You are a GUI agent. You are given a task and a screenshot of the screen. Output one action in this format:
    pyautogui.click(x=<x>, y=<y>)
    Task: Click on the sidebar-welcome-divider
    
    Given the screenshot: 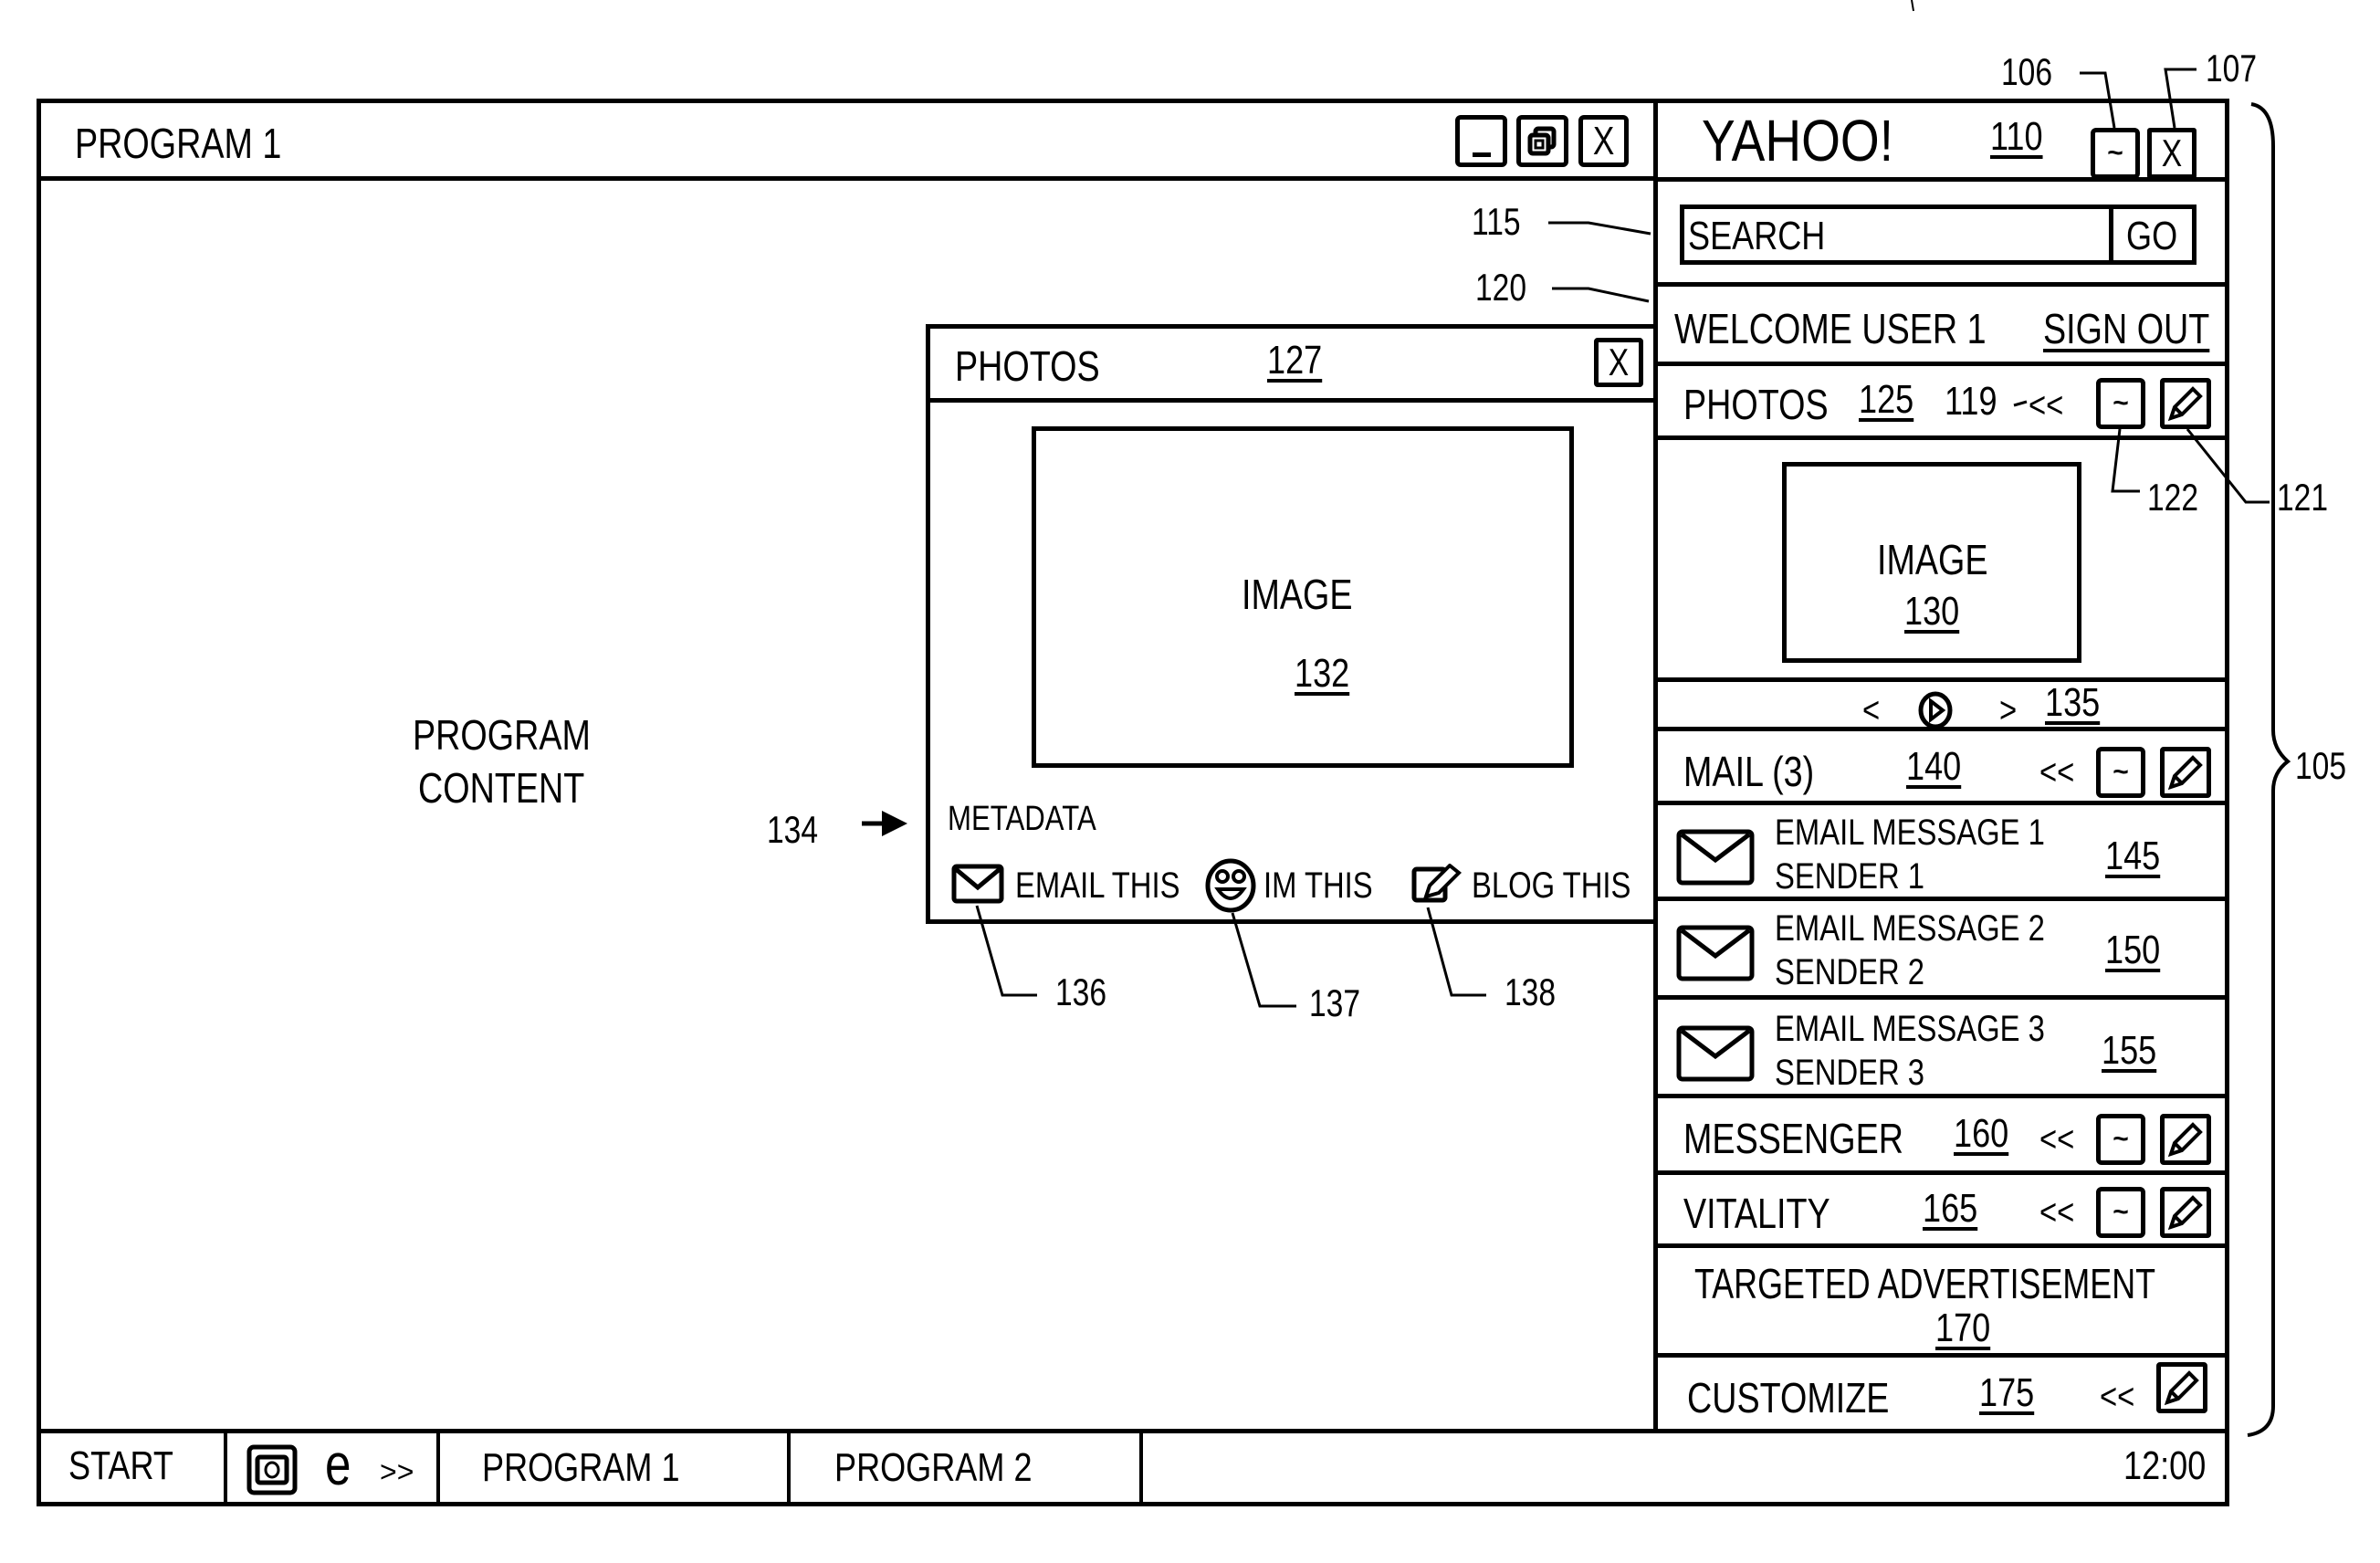 What is the action you would take?
    pyautogui.click(x=1941, y=364)
    